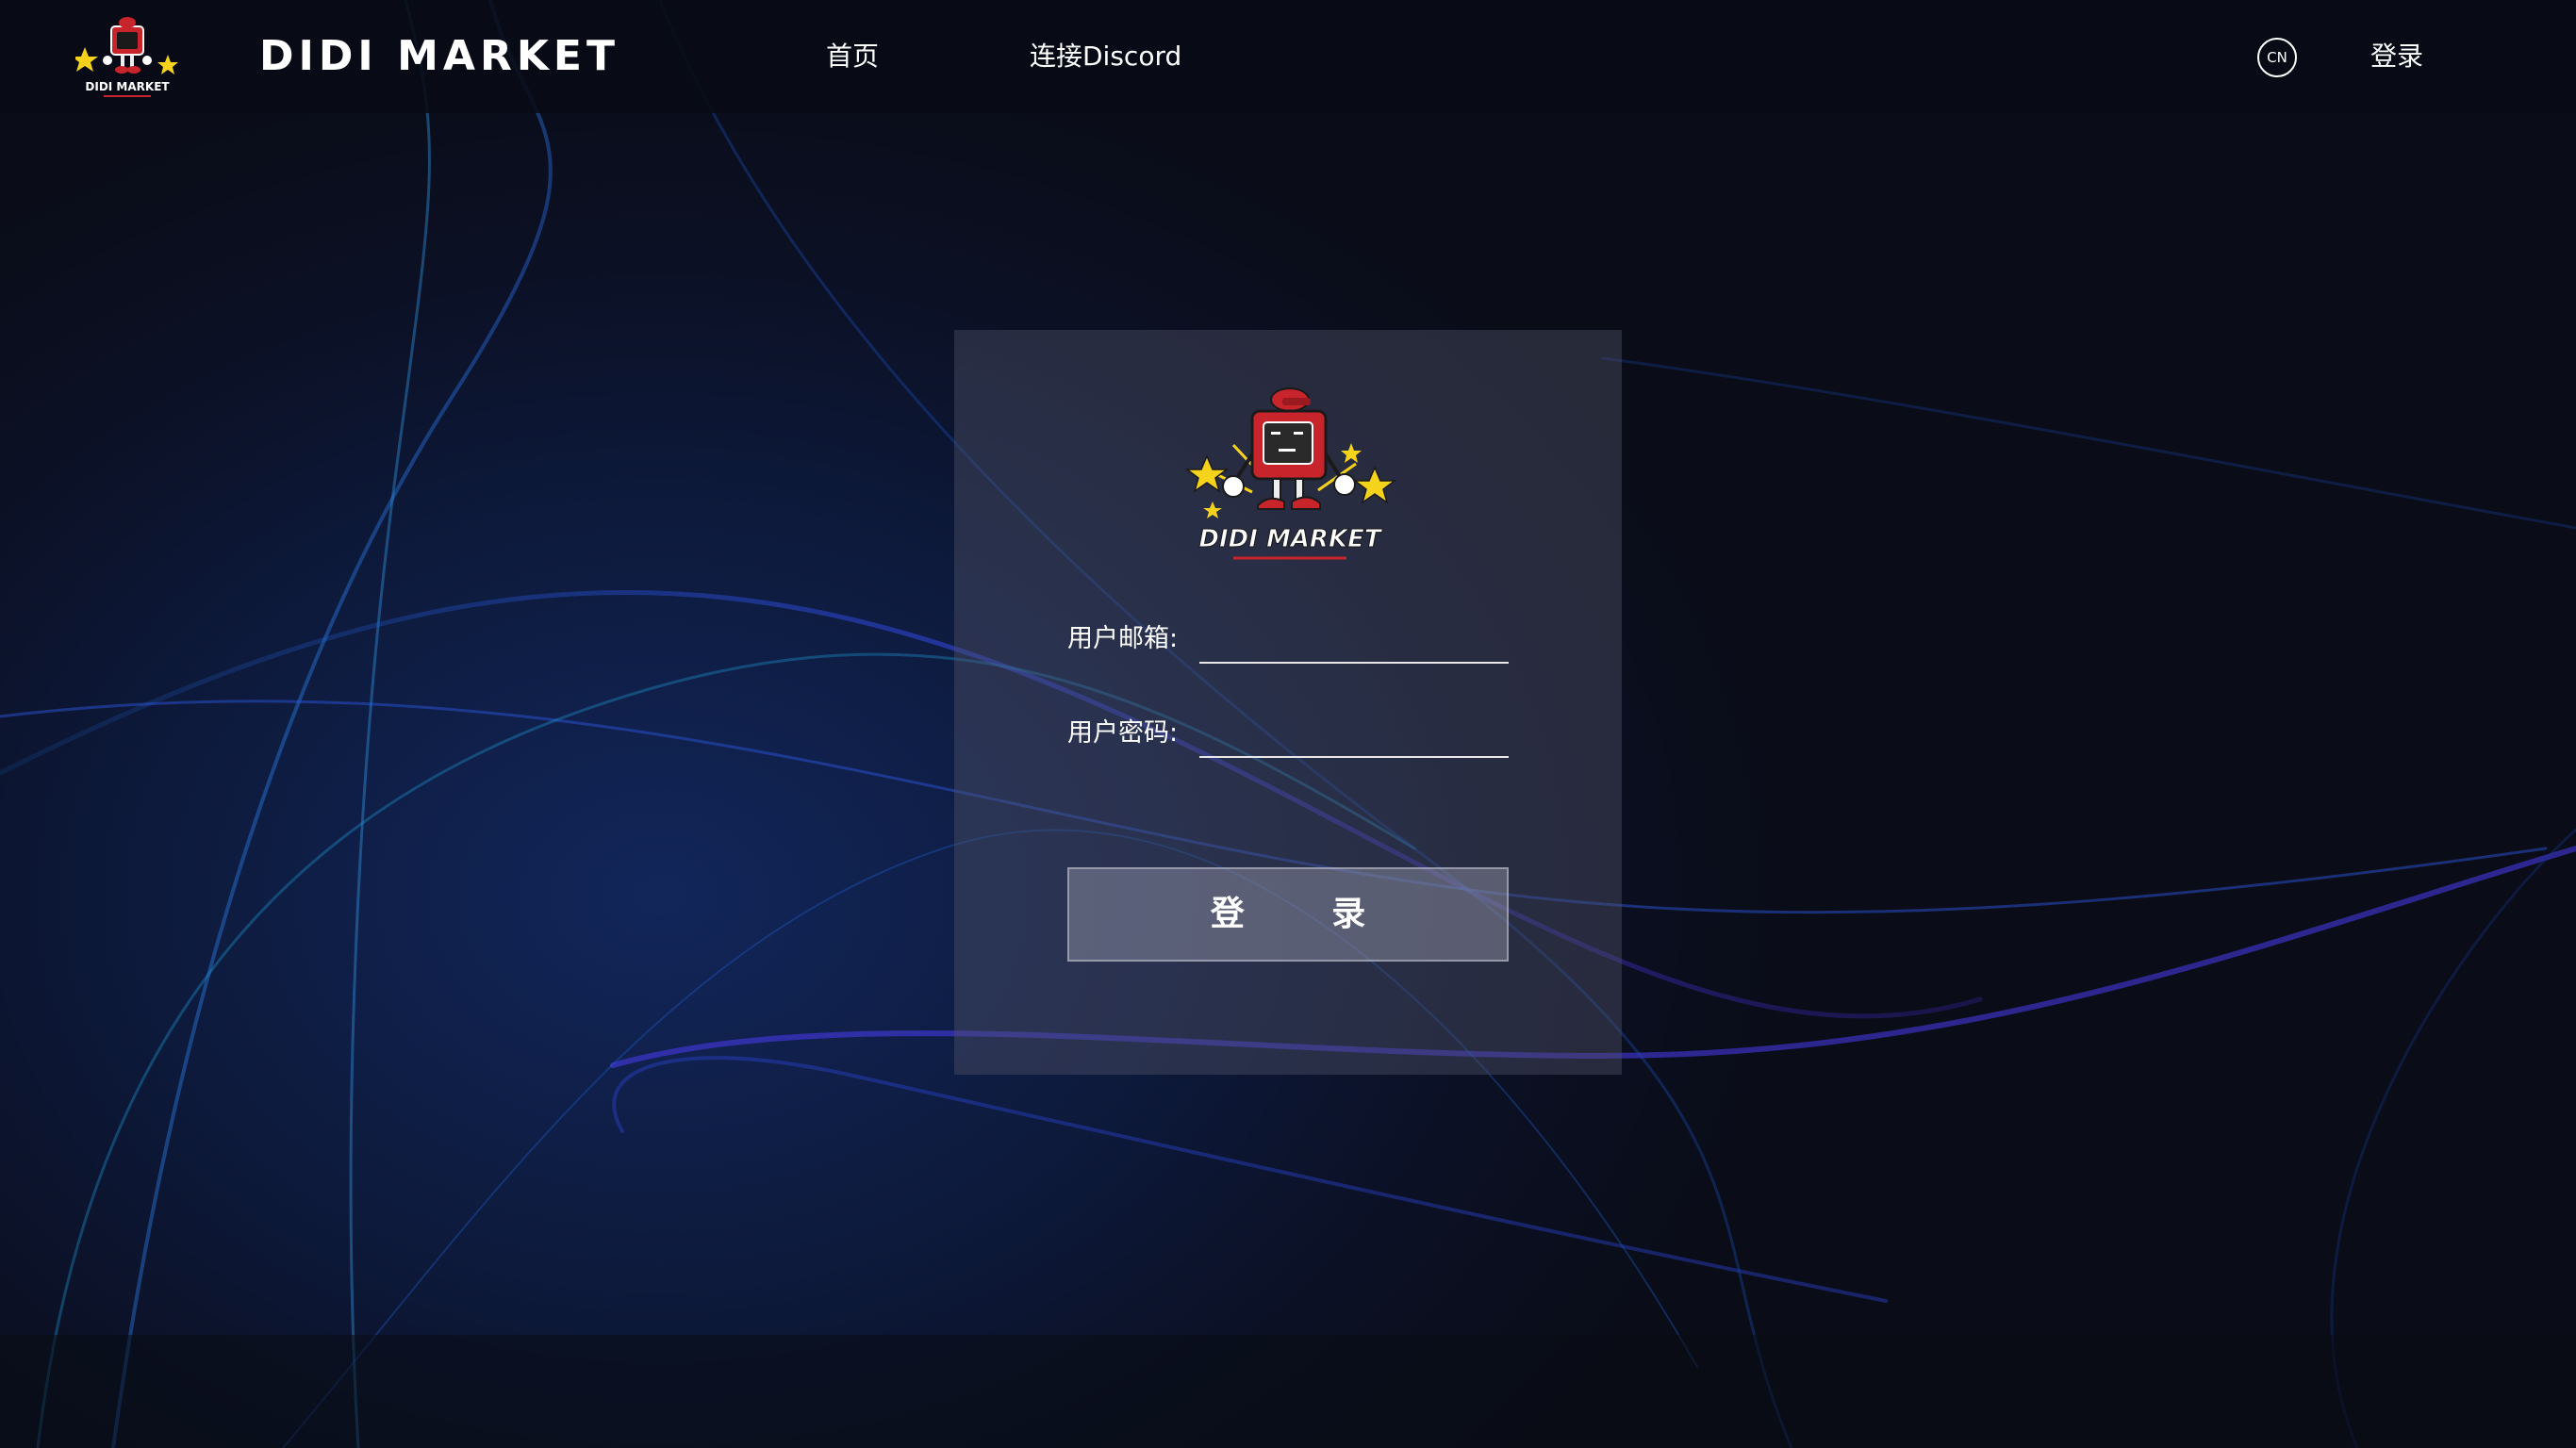 This screenshot has height=1448, width=2576. Describe the element at coordinates (1123, 638) in the screenshot. I see `email-label: 用户邮箱:` at that location.